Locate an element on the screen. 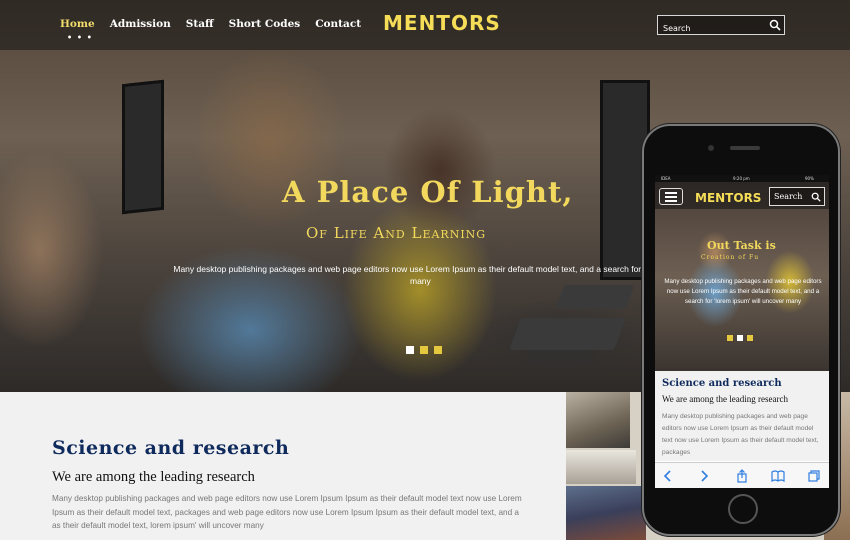 This screenshot has width=850, height=540. back-icon is located at coordinates (668, 476).